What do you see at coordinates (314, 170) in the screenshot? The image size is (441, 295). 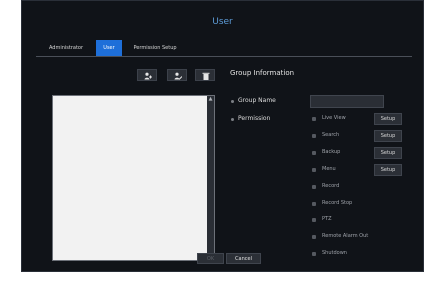 I see `menu-checkbox` at bounding box center [314, 170].